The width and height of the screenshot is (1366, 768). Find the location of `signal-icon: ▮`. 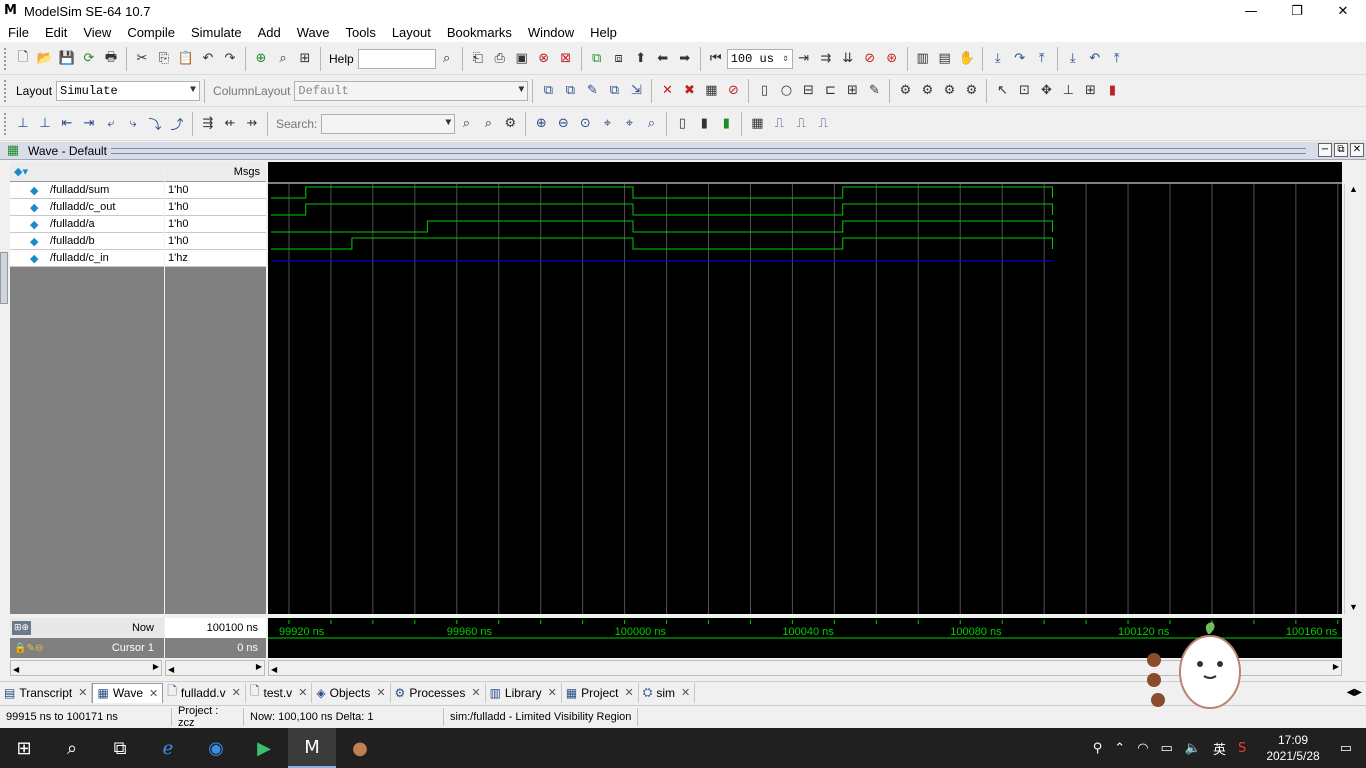

signal-icon: ▮ is located at coordinates (1112, 91).